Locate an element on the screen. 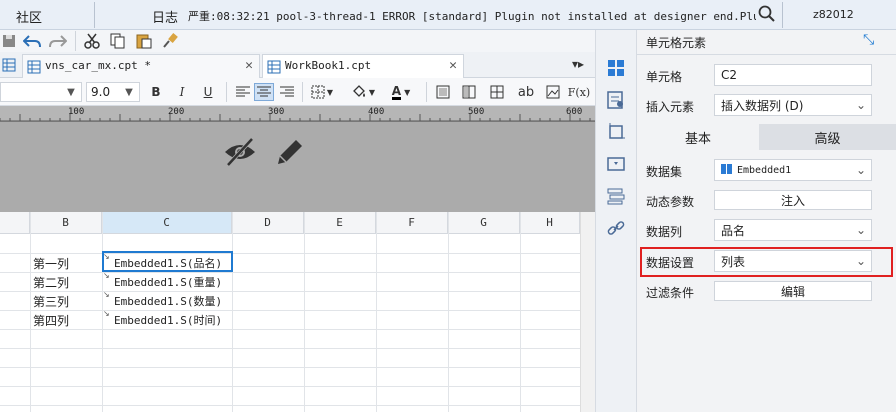 The height and width of the screenshot is (412, 896). align-center-icon is located at coordinates (264, 92).